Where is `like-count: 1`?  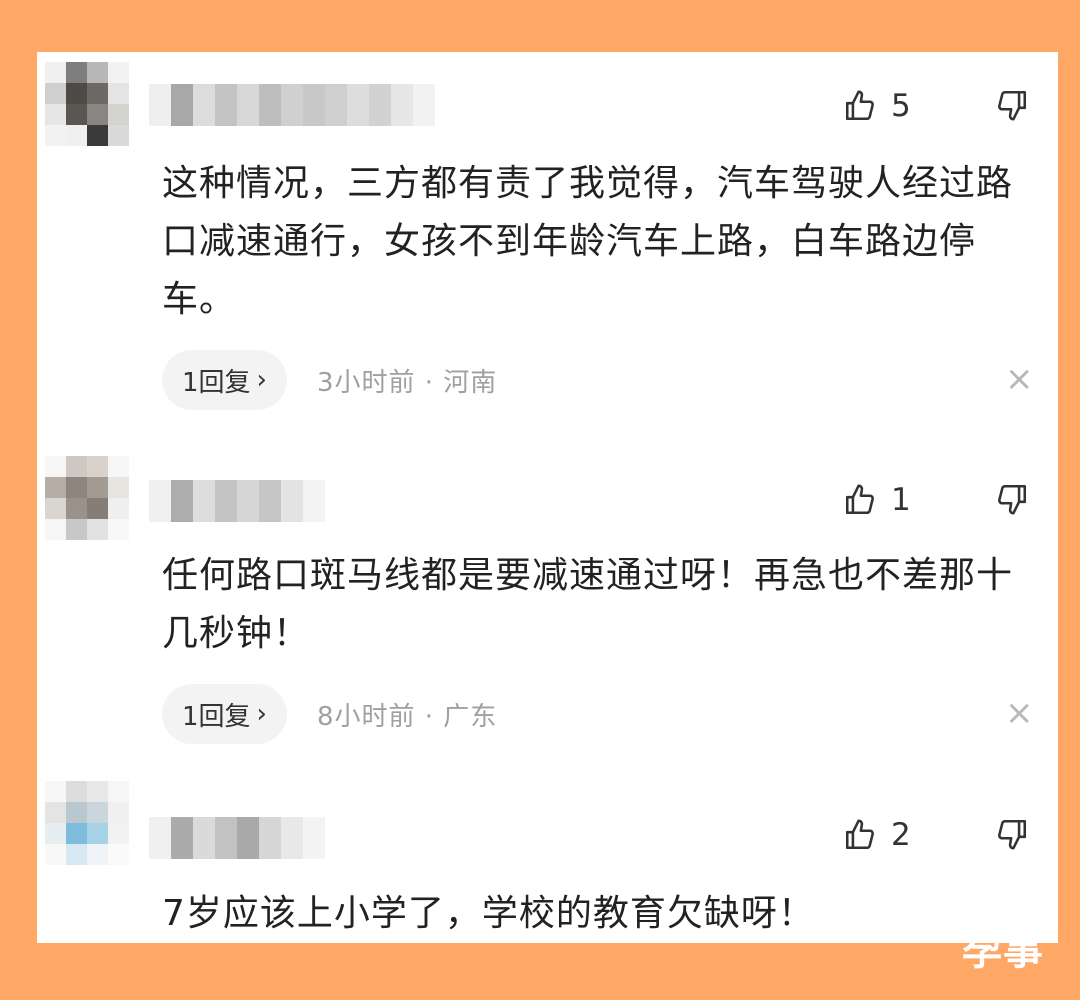
like-count: 1 is located at coordinates (901, 500).